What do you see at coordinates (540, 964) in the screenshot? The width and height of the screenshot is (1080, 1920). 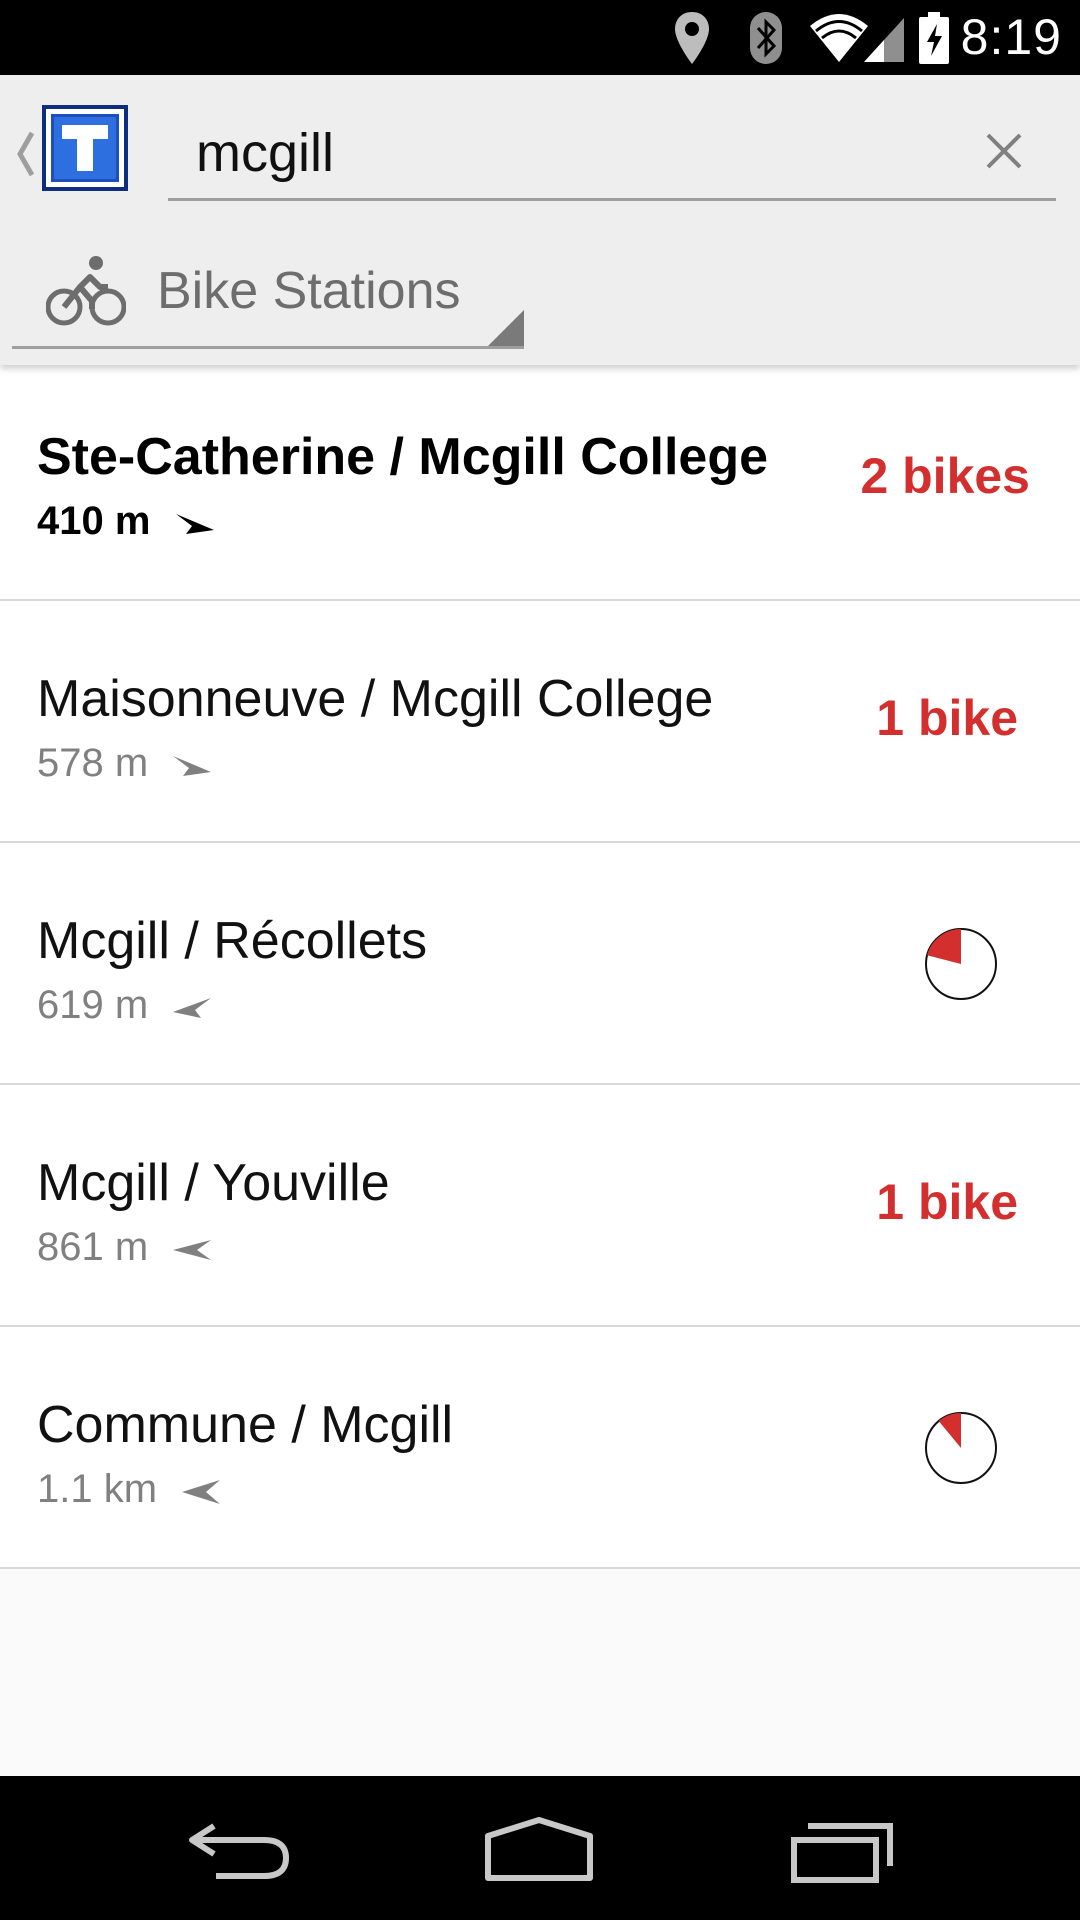 I see `list-item: Mcgill / Récollets 619 m` at bounding box center [540, 964].